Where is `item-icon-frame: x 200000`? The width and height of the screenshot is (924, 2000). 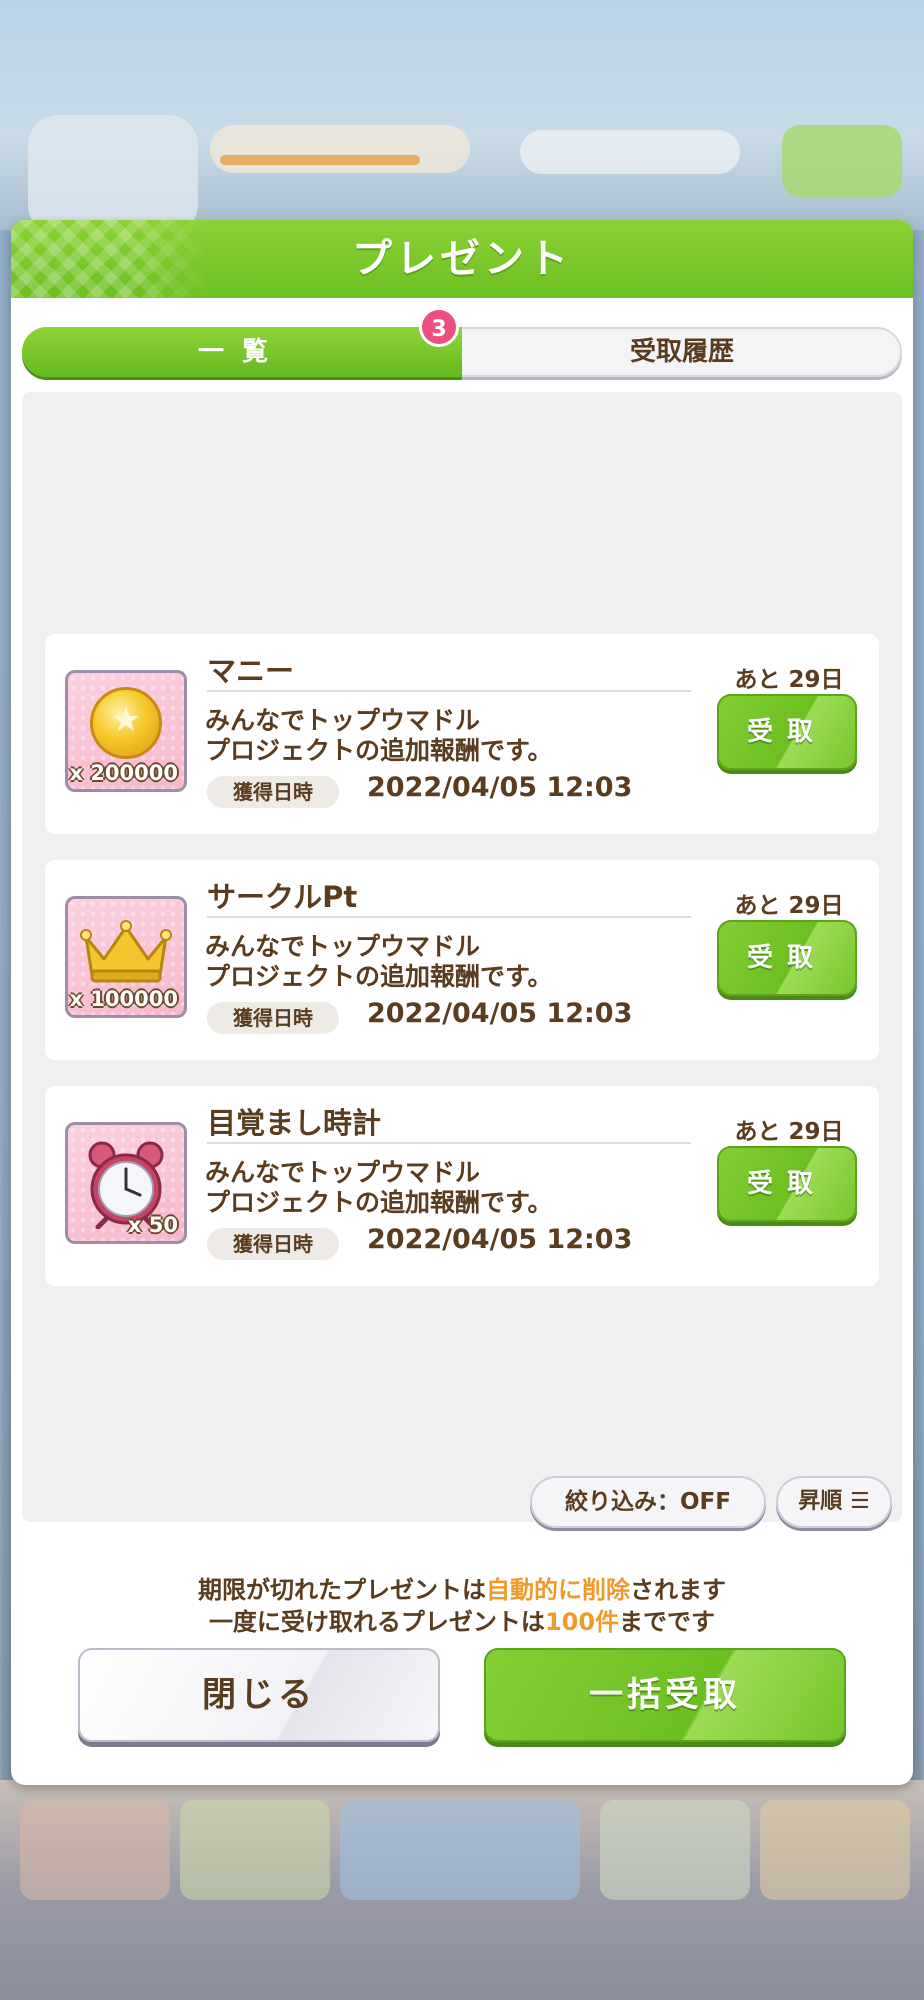
item-icon-frame: x 200000 is located at coordinates (126, 731).